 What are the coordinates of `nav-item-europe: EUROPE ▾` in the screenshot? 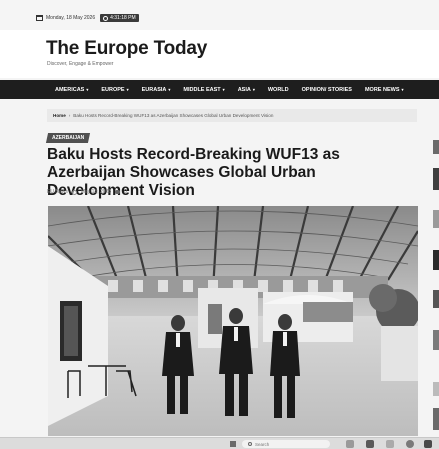 It's located at (114, 90).